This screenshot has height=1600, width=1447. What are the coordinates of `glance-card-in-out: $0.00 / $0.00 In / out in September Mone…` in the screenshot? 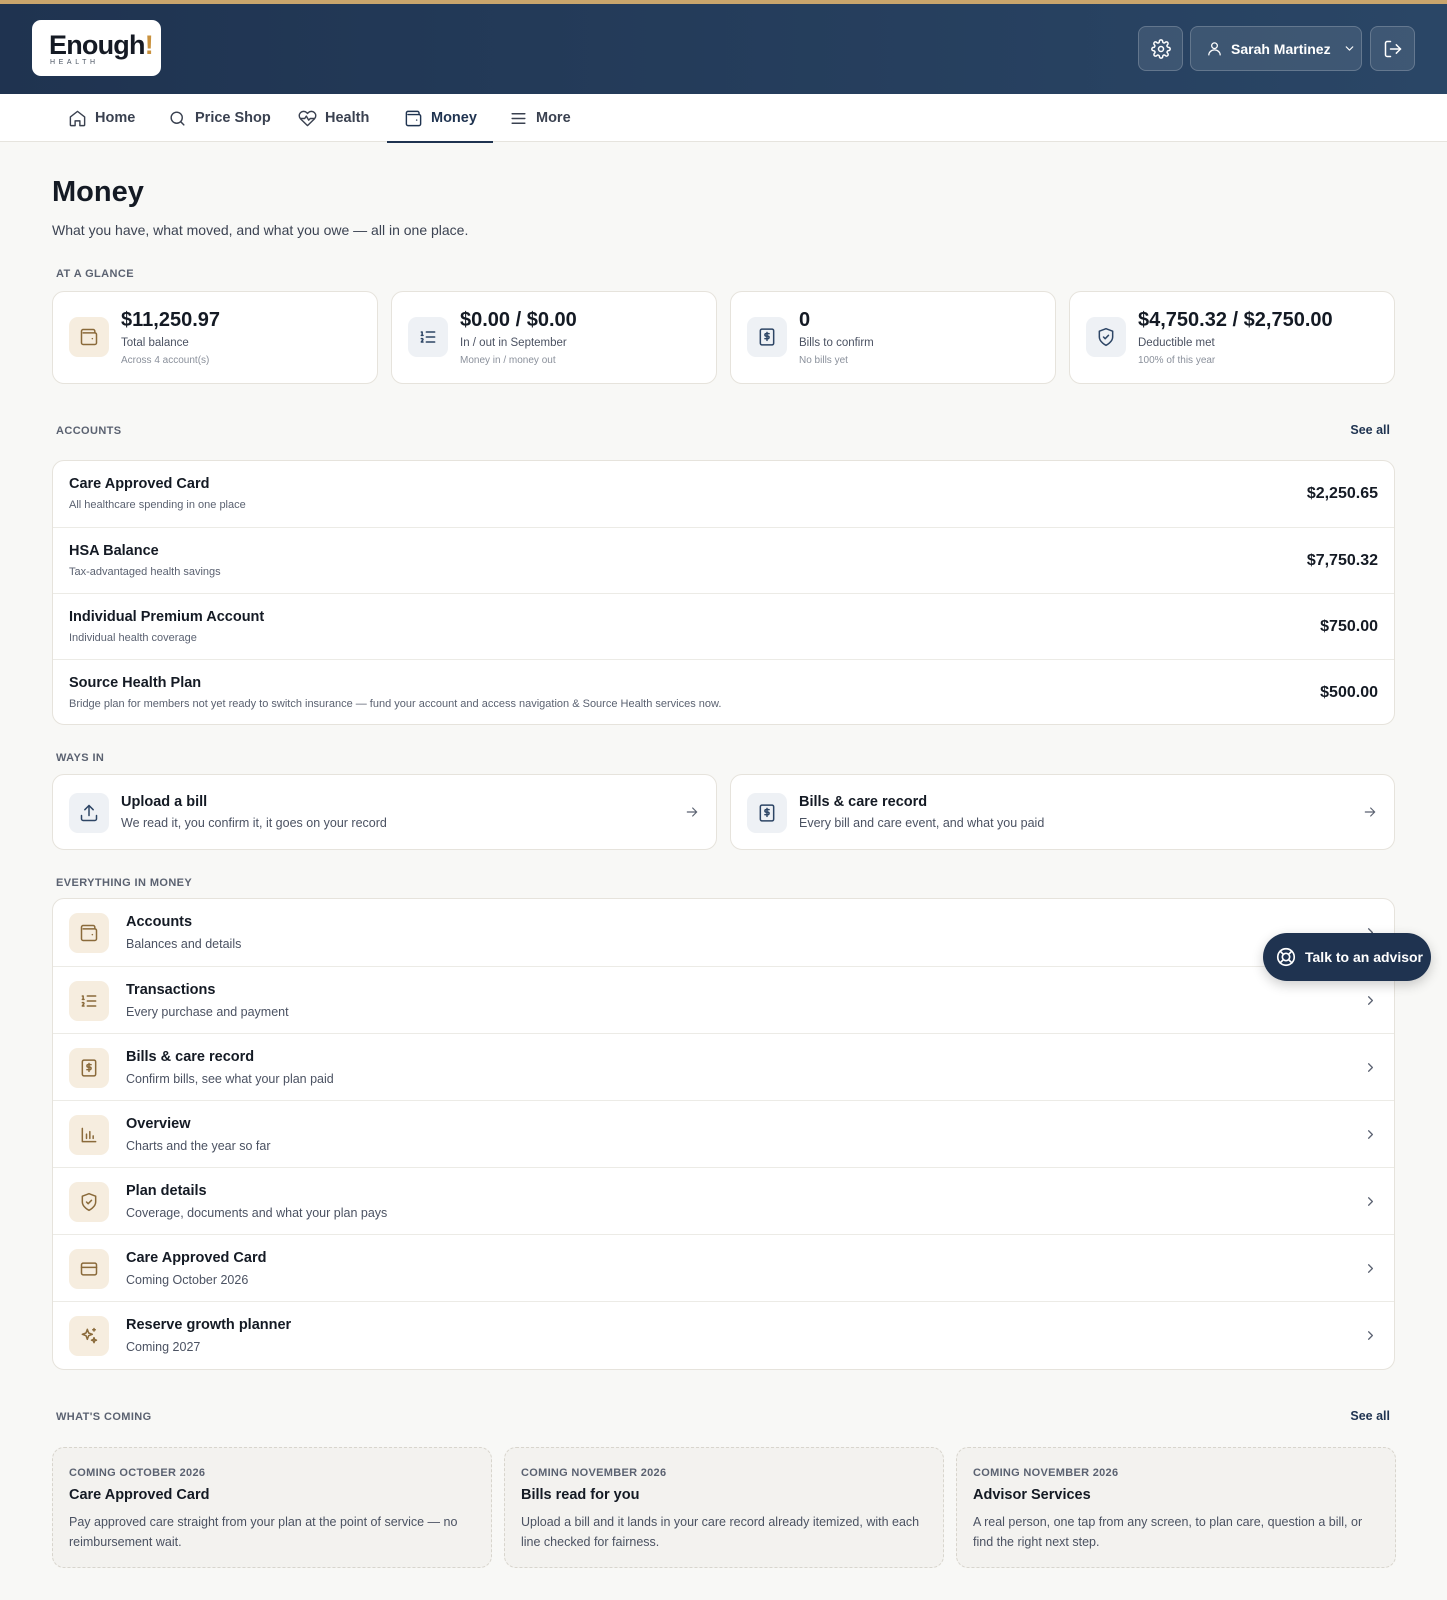 It's located at (554, 337).